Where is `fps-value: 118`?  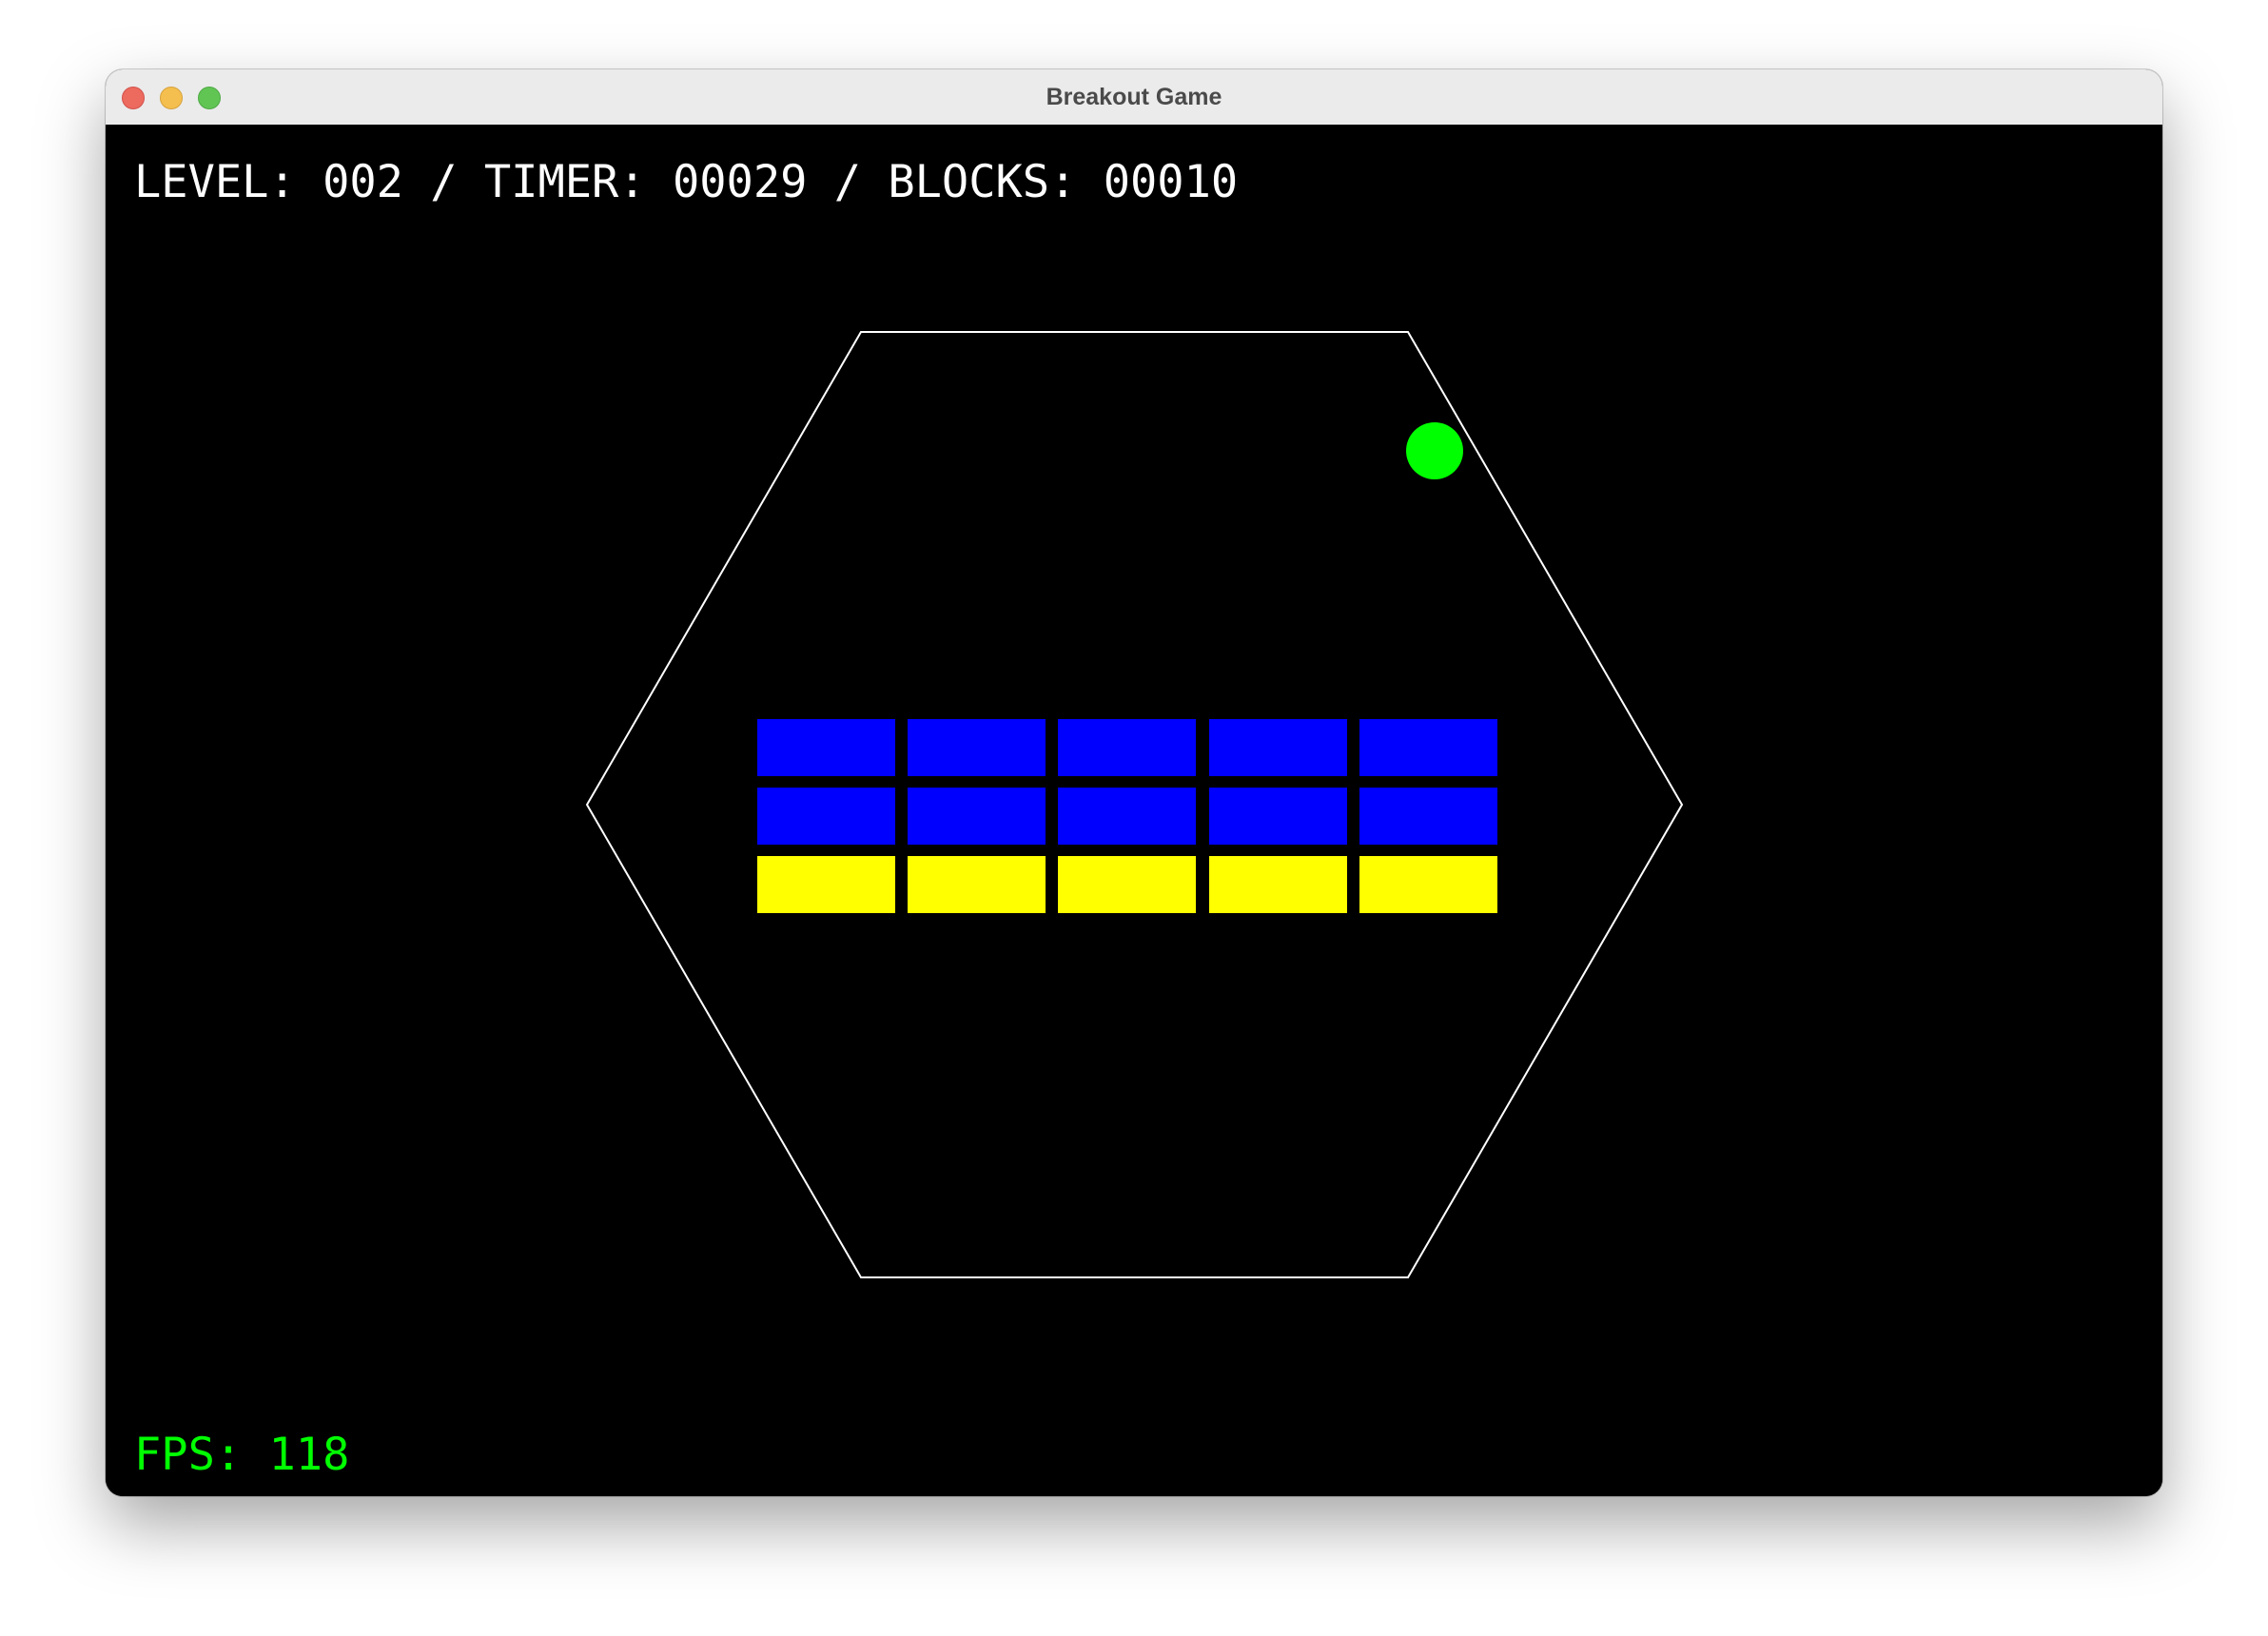
fps-value: 118 is located at coordinates (309, 1455).